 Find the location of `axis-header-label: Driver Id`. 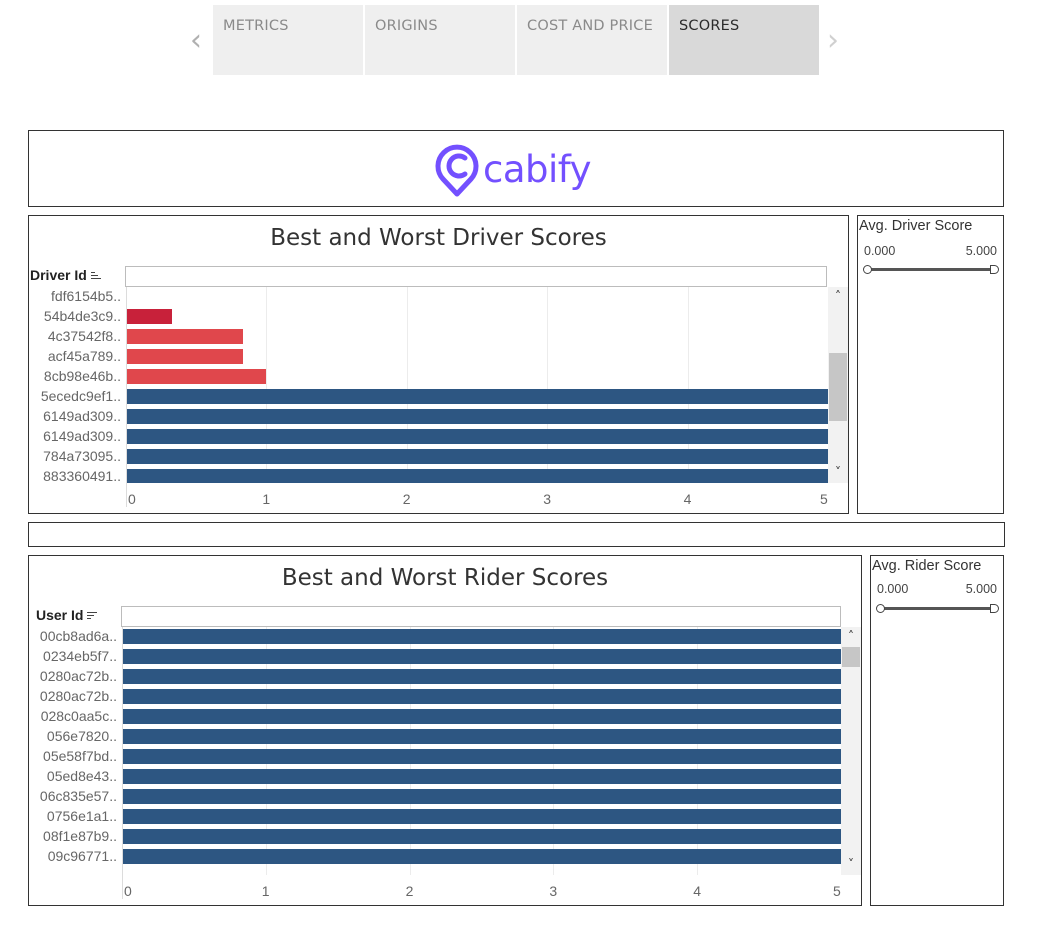

axis-header-label: Driver Id is located at coordinates (58, 275).